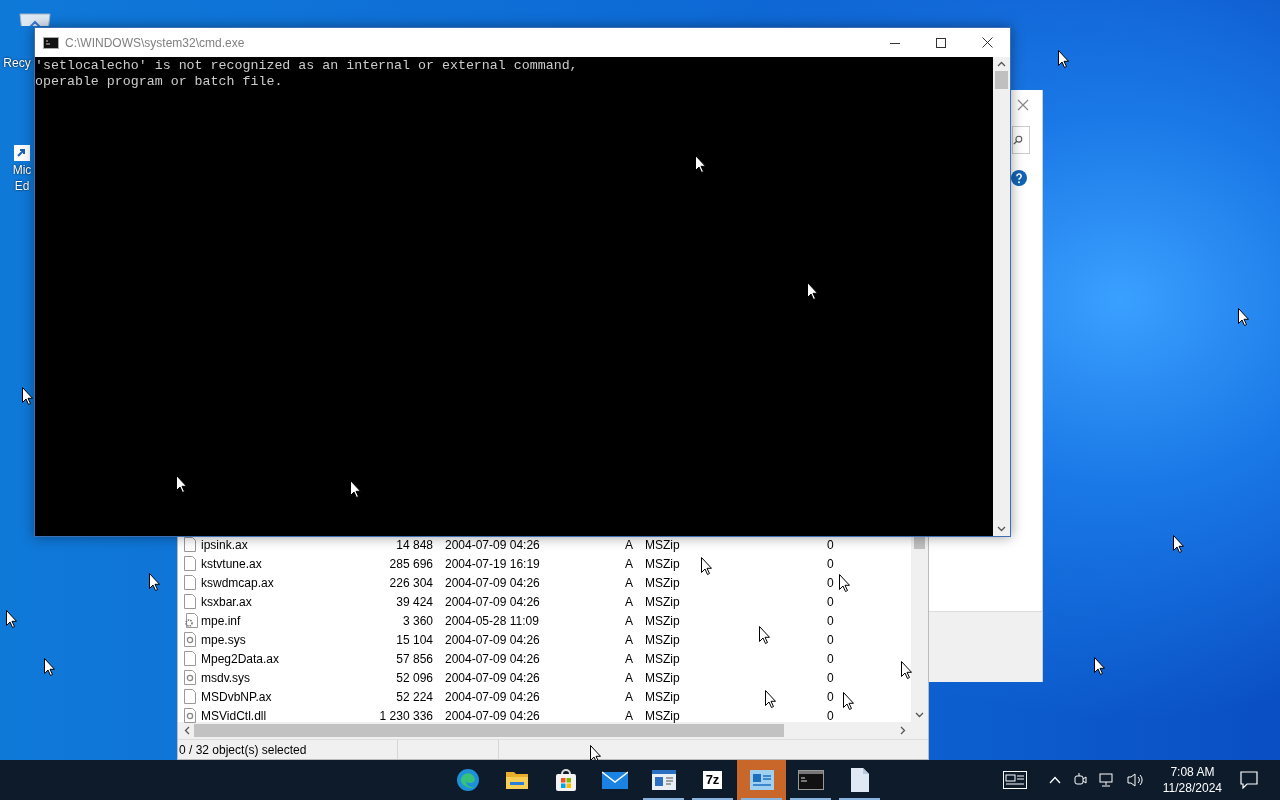 The image size is (1280, 800). I want to click on search-field, so click(1021, 140).